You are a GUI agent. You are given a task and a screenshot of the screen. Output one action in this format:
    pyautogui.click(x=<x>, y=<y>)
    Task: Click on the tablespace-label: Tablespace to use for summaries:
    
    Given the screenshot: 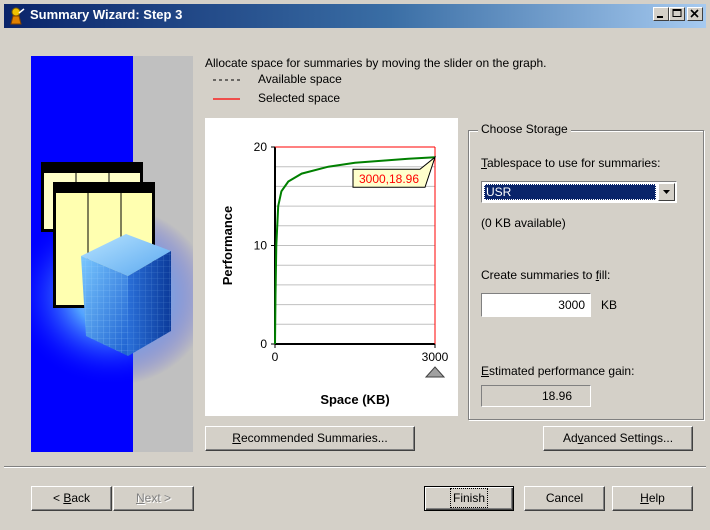 What is the action you would take?
    pyautogui.click(x=570, y=163)
    